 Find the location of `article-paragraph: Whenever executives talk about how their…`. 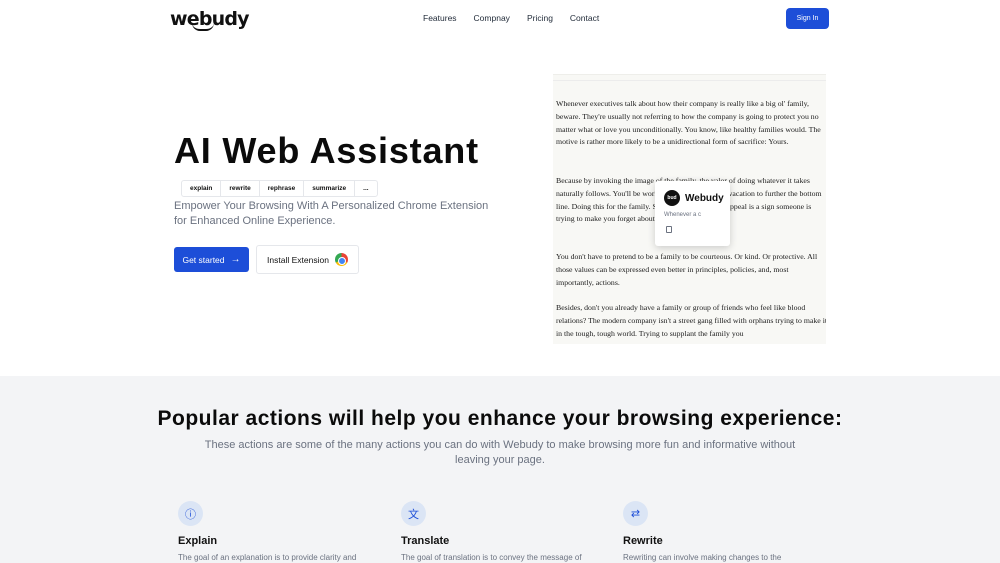

article-paragraph: Whenever executives talk about how their… is located at coordinates (688, 123).